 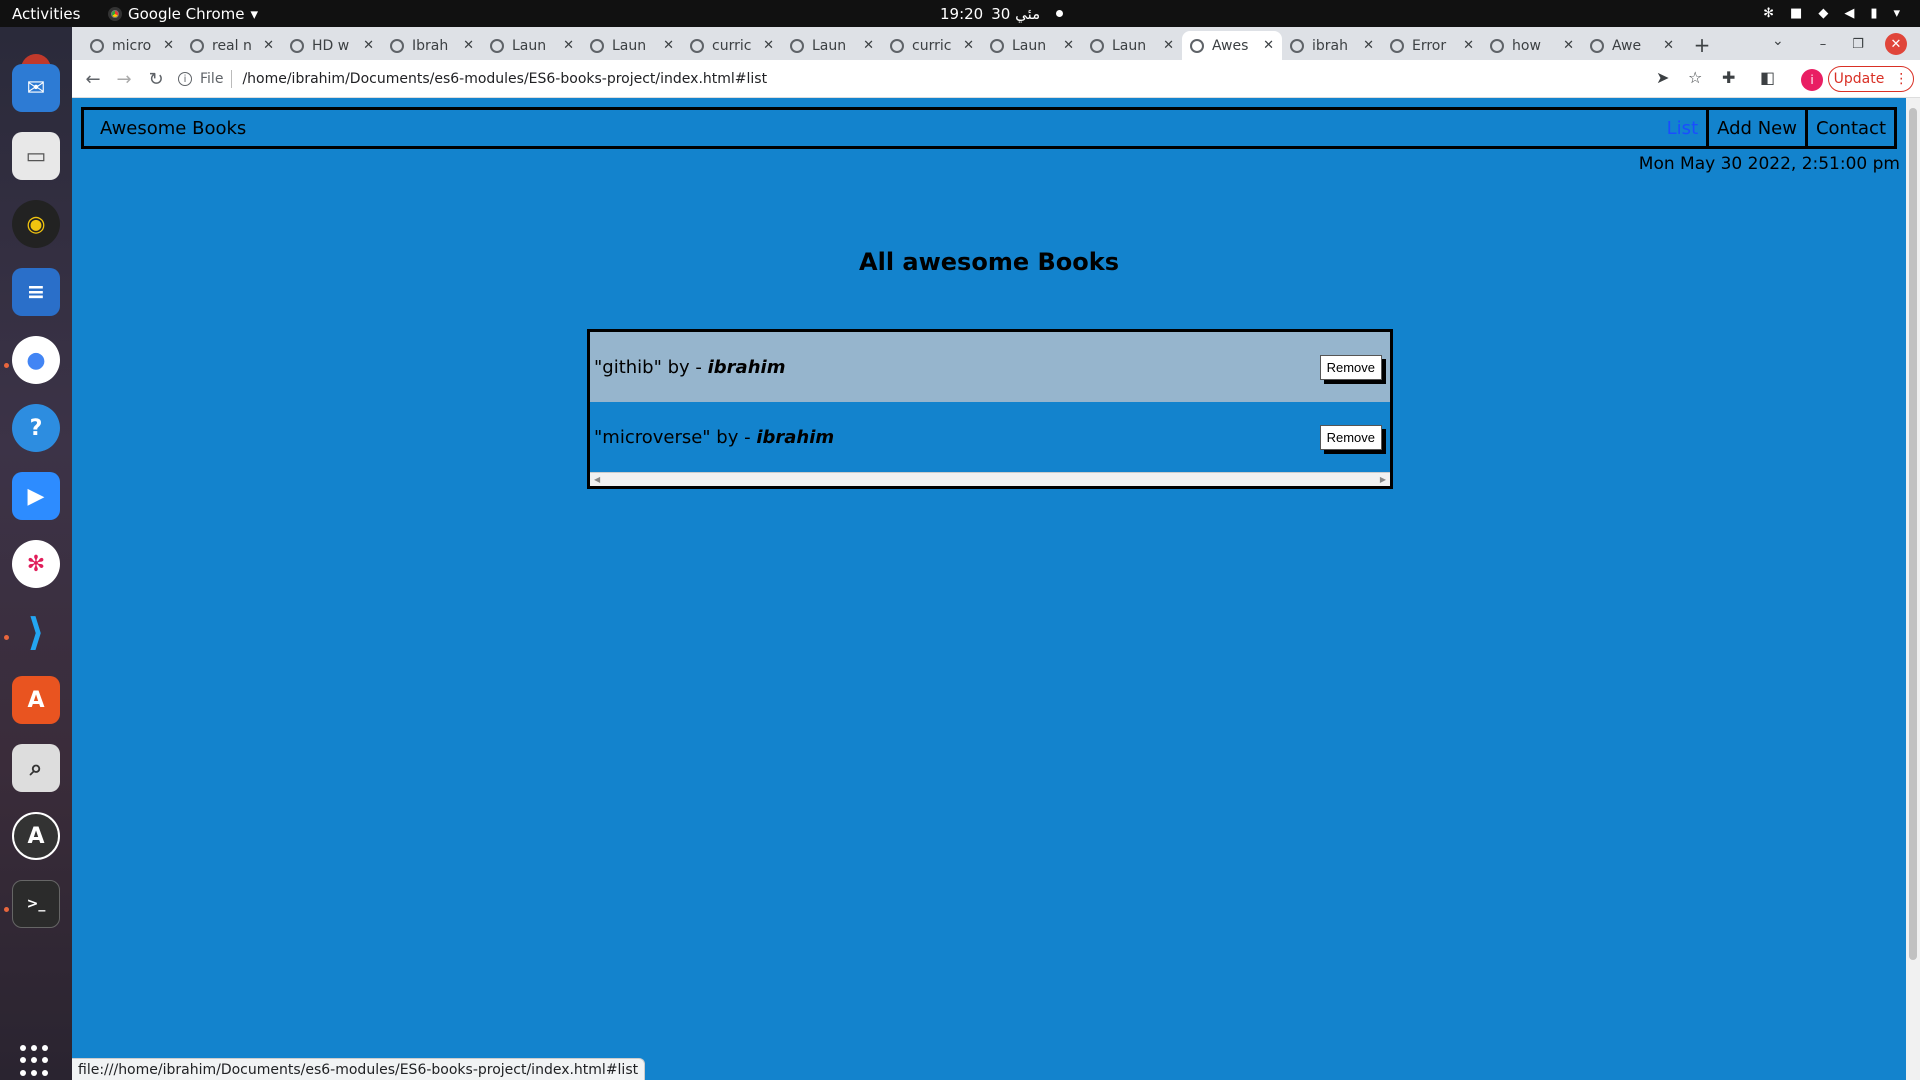 I want to click on system-tray: ✻ ■ ◆ ◀ ▮ ▾, so click(x=1831, y=13).